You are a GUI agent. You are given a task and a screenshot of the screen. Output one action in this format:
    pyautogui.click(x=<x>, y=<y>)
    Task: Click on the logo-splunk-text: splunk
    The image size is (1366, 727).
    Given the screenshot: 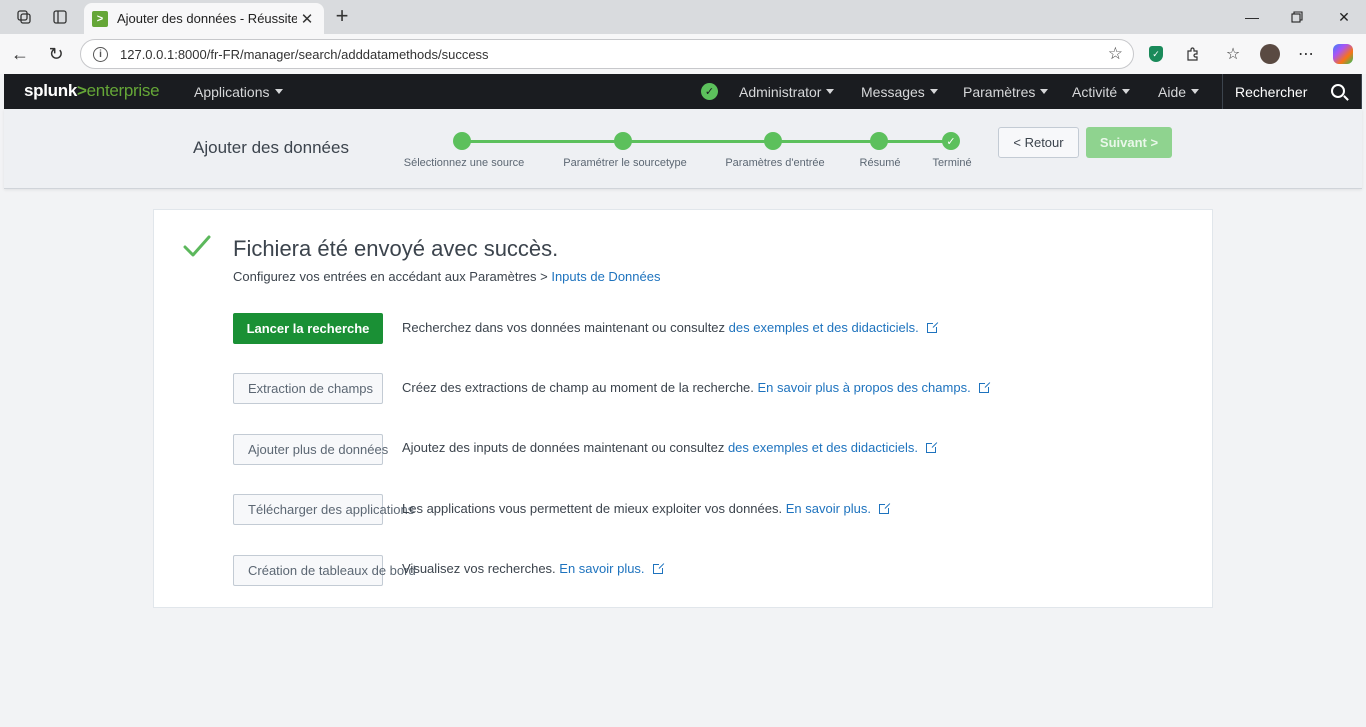 What is the action you would take?
    pyautogui.click(x=50, y=90)
    